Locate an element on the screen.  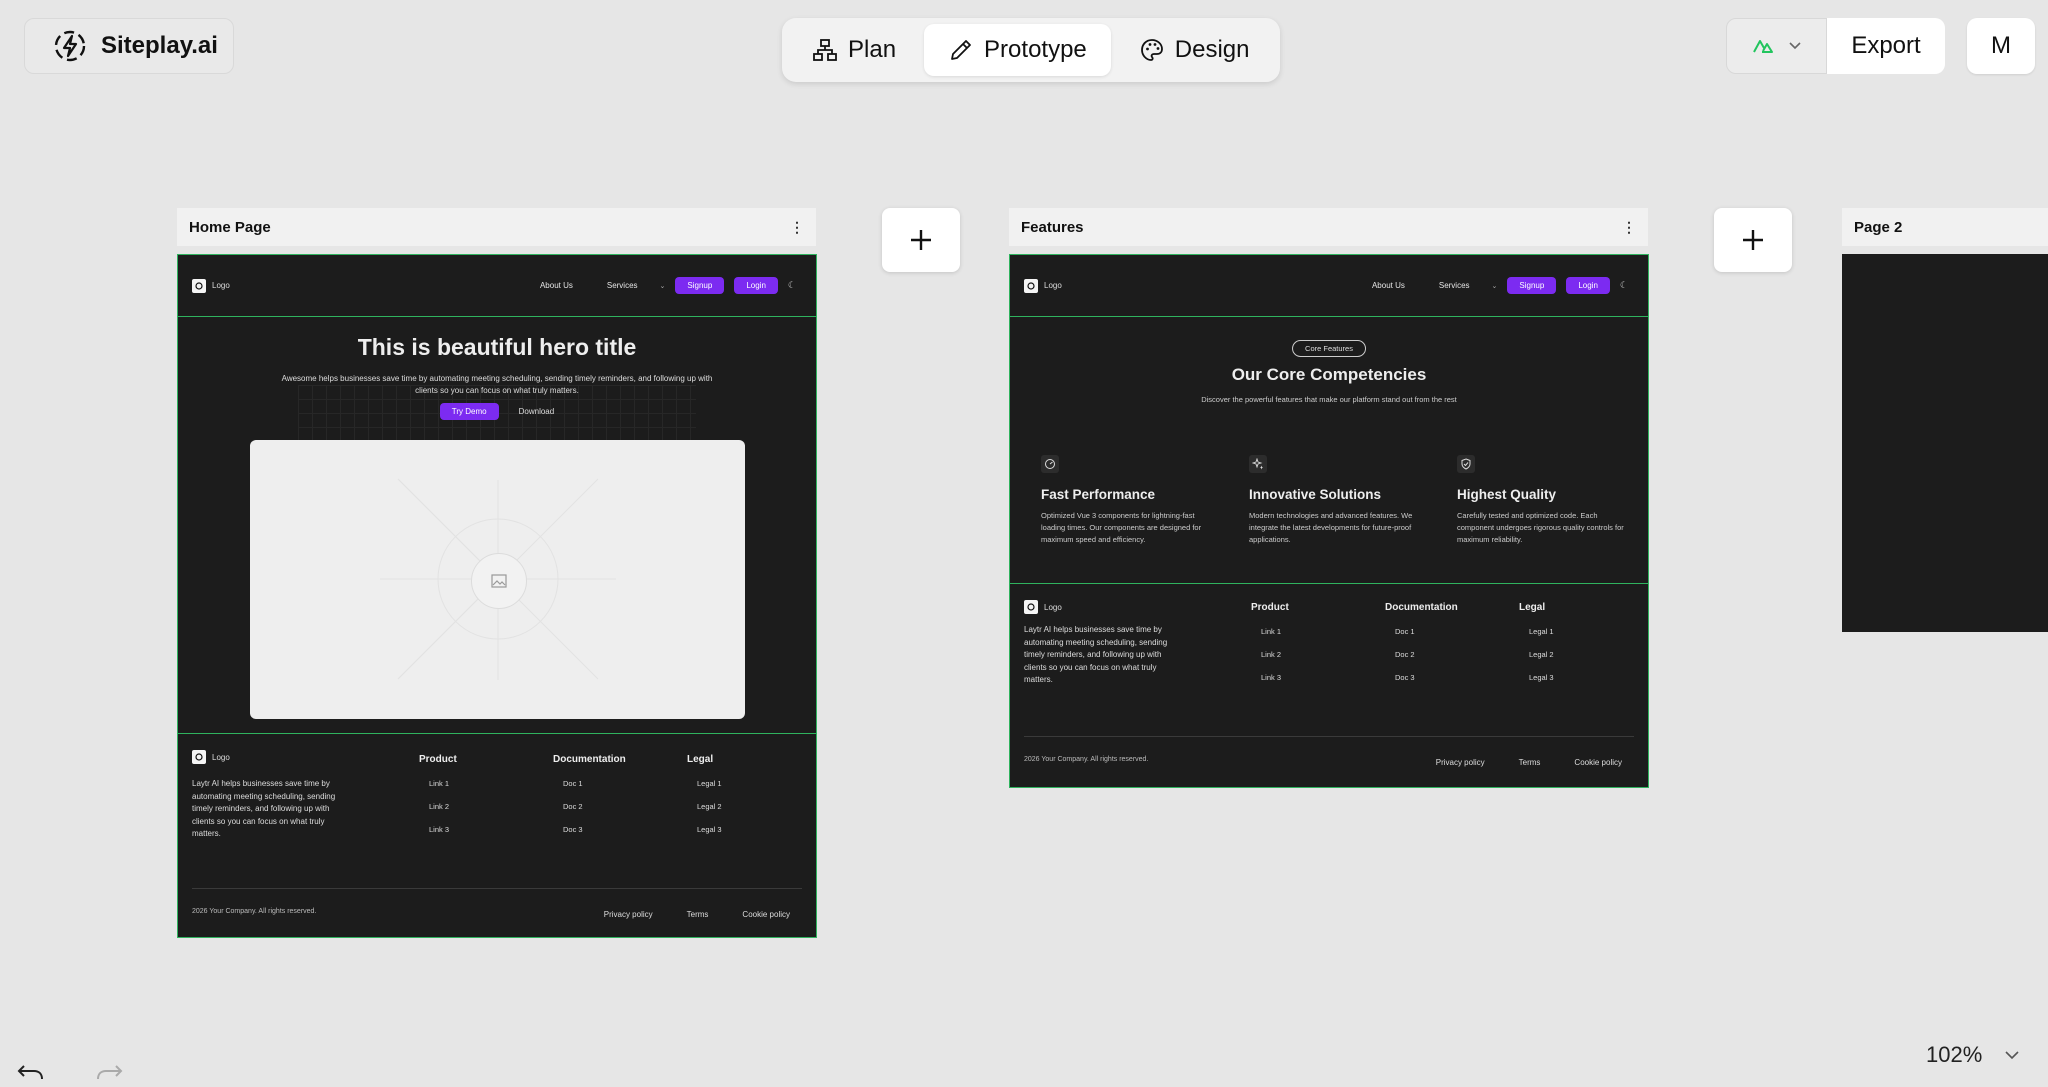
redo-button is located at coordinates (109, 1073).